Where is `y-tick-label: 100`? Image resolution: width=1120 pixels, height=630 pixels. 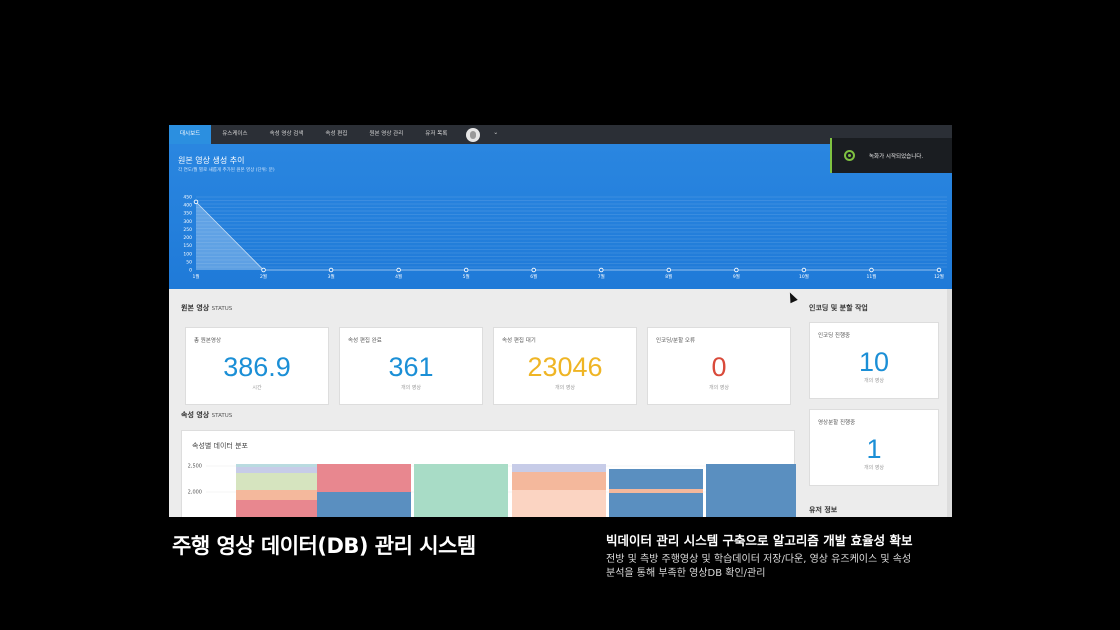 y-tick-label: 100 is located at coordinates (187, 254).